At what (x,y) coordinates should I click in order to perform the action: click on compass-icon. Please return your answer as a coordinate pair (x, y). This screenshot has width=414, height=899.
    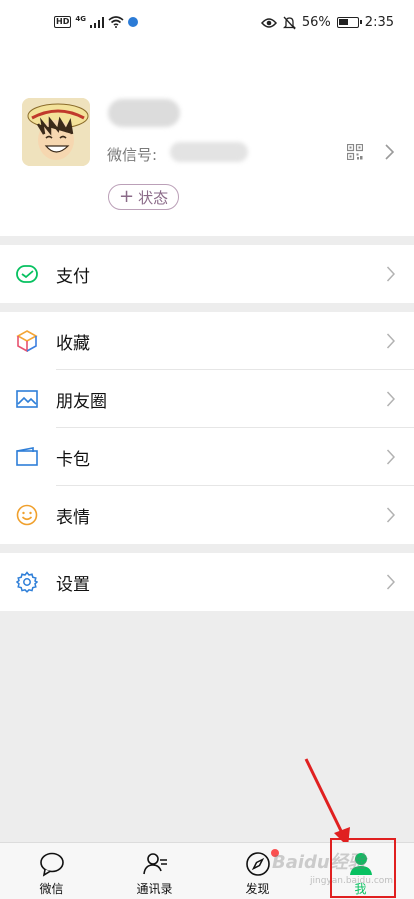
    Looking at the image, I should click on (257, 864).